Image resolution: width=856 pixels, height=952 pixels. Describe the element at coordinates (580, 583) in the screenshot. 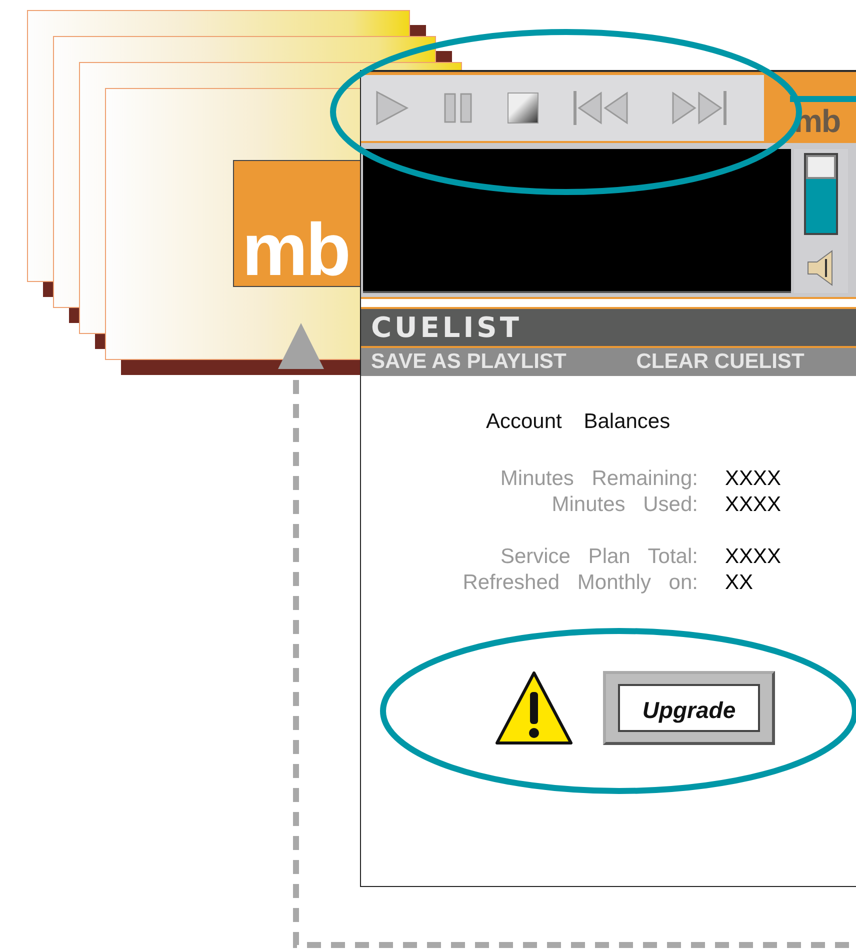

I see `field-label: Refreshed Monthly on:` at that location.